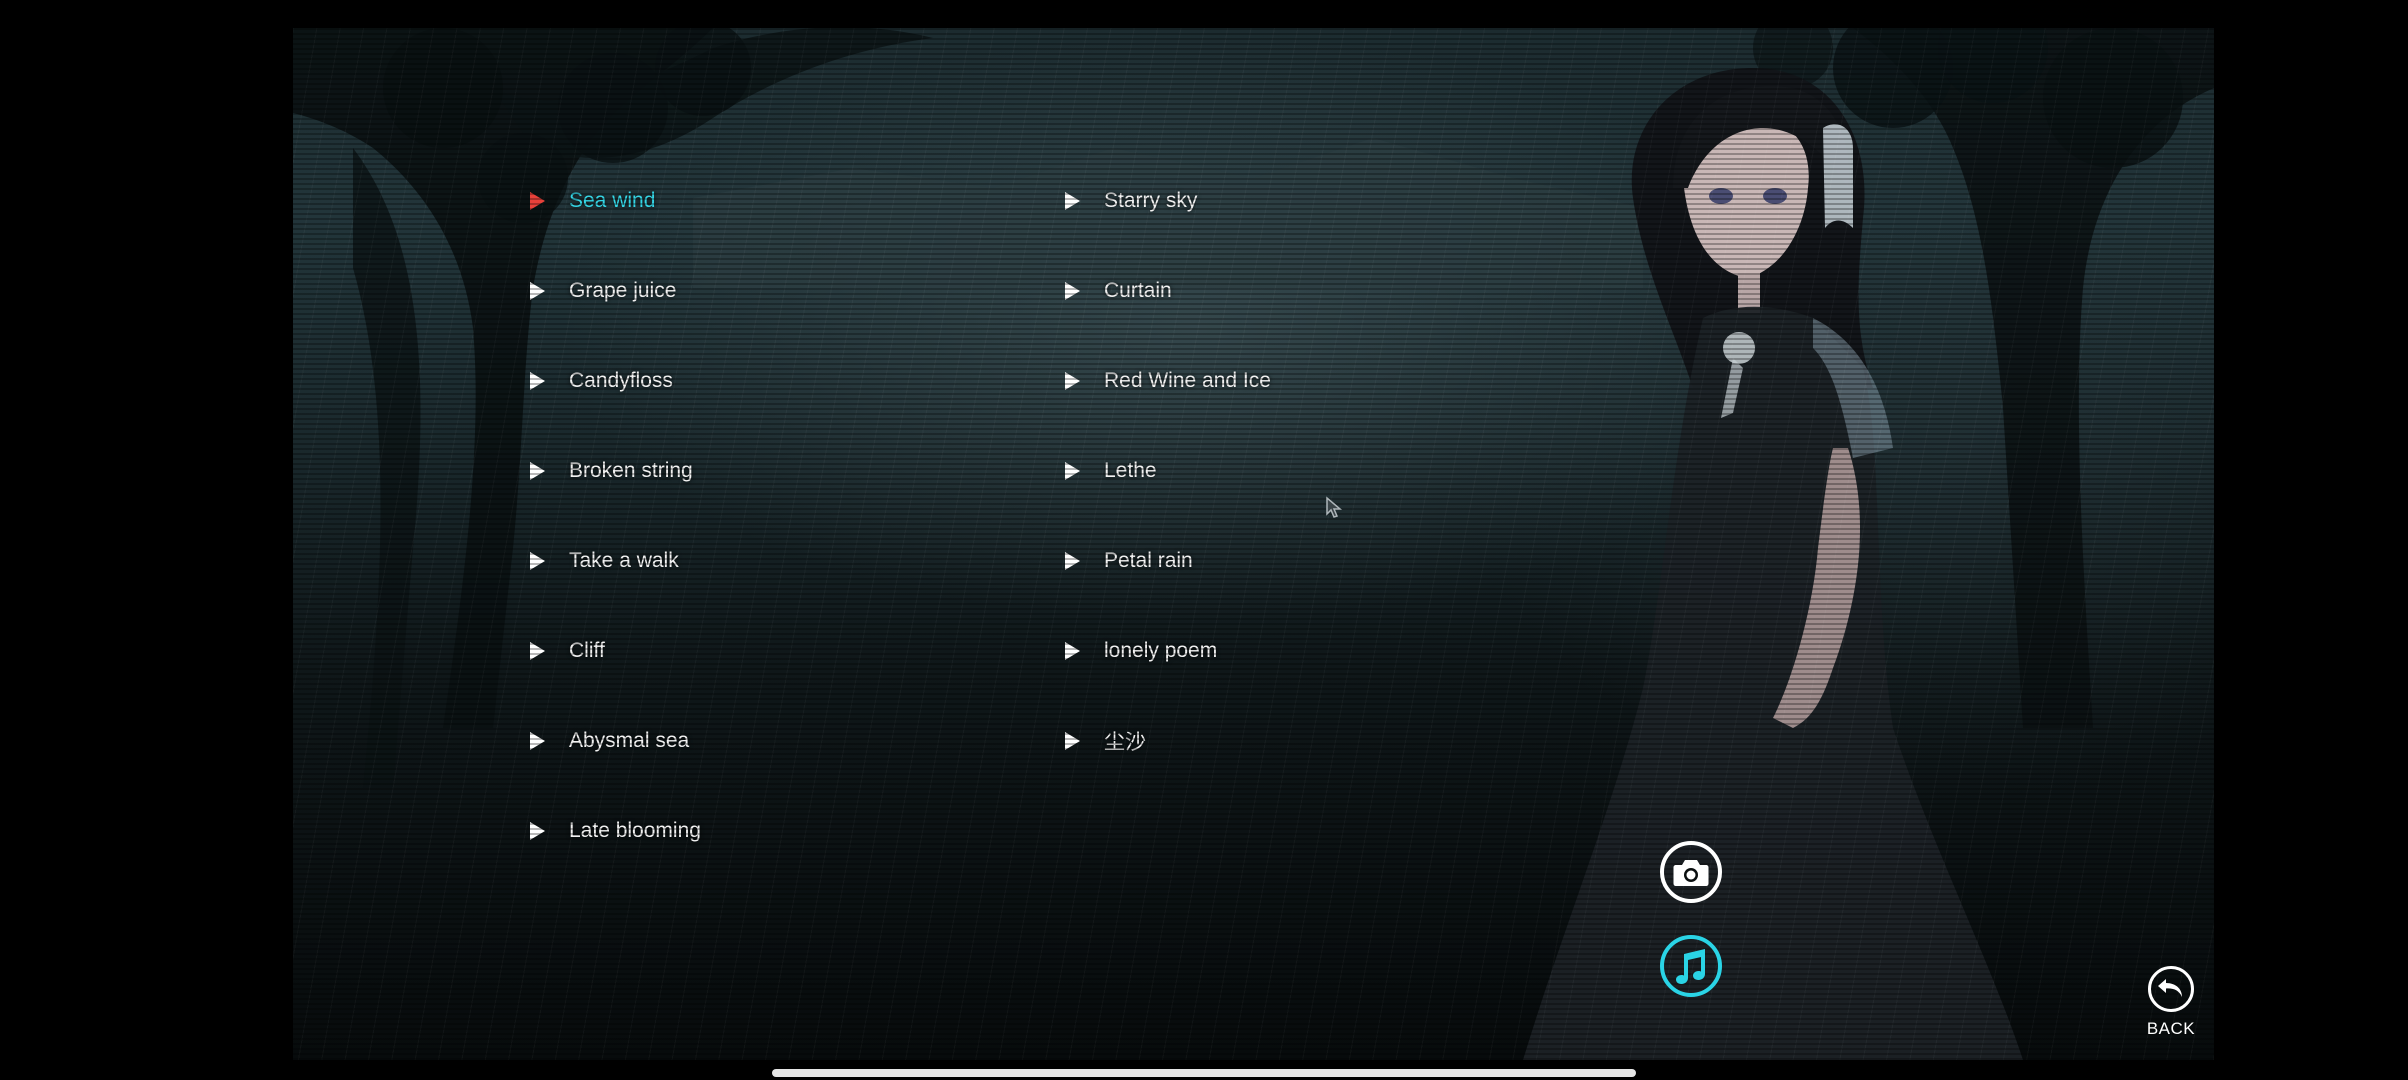  Describe the element at coordinates (1138, 290) in the screenshot. I see `track-label: Curtain` at that location.